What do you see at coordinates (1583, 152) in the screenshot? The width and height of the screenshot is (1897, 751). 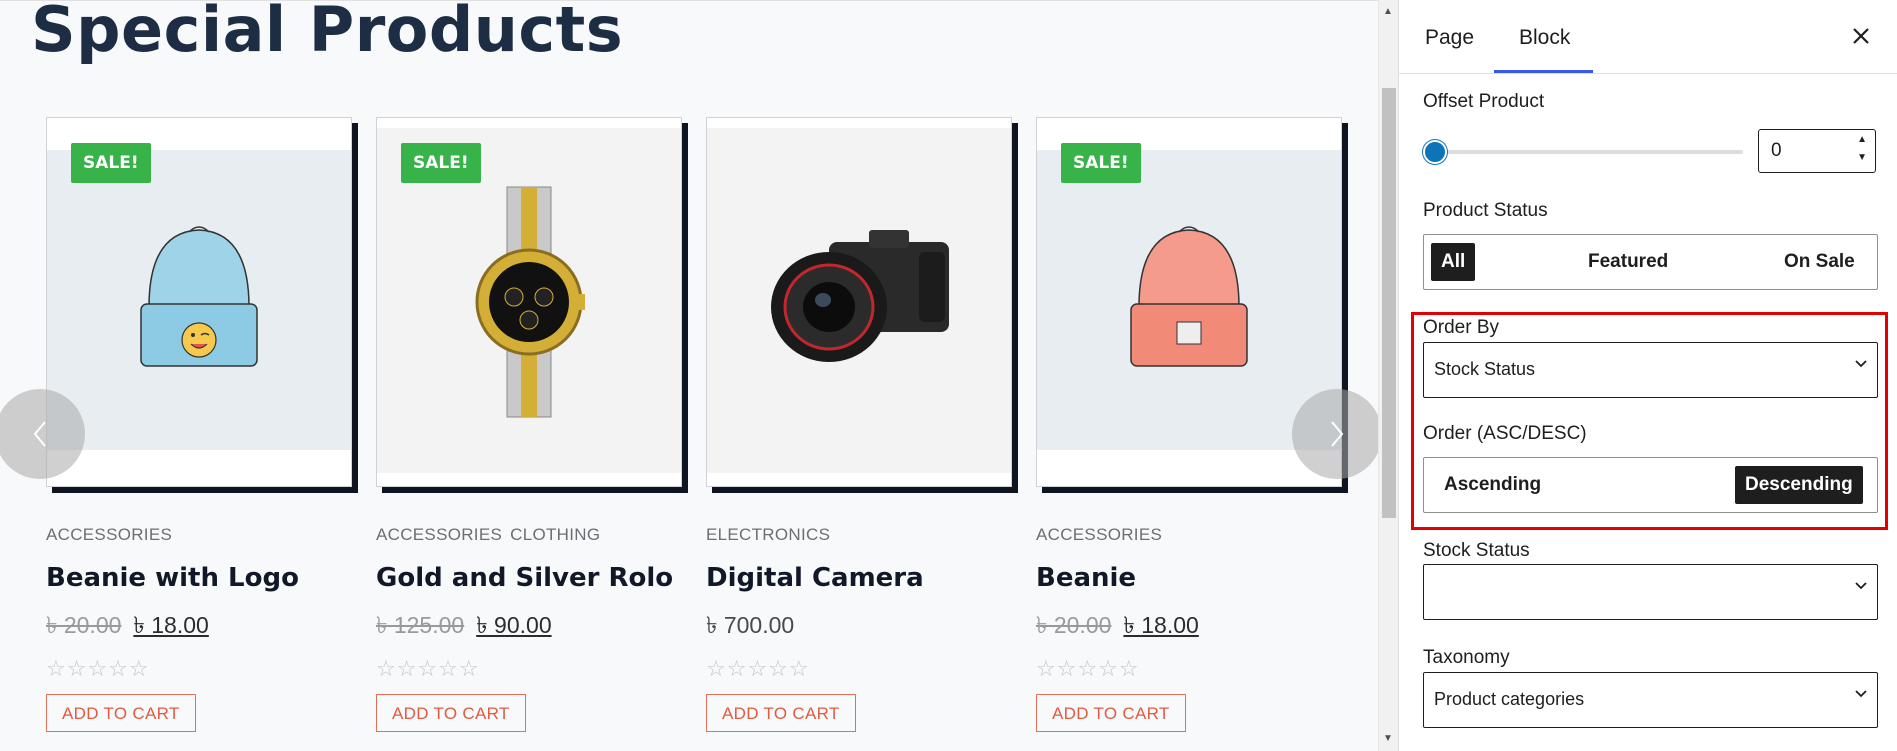 I see `offset-slider-track` at bounding box center [1583, 152].